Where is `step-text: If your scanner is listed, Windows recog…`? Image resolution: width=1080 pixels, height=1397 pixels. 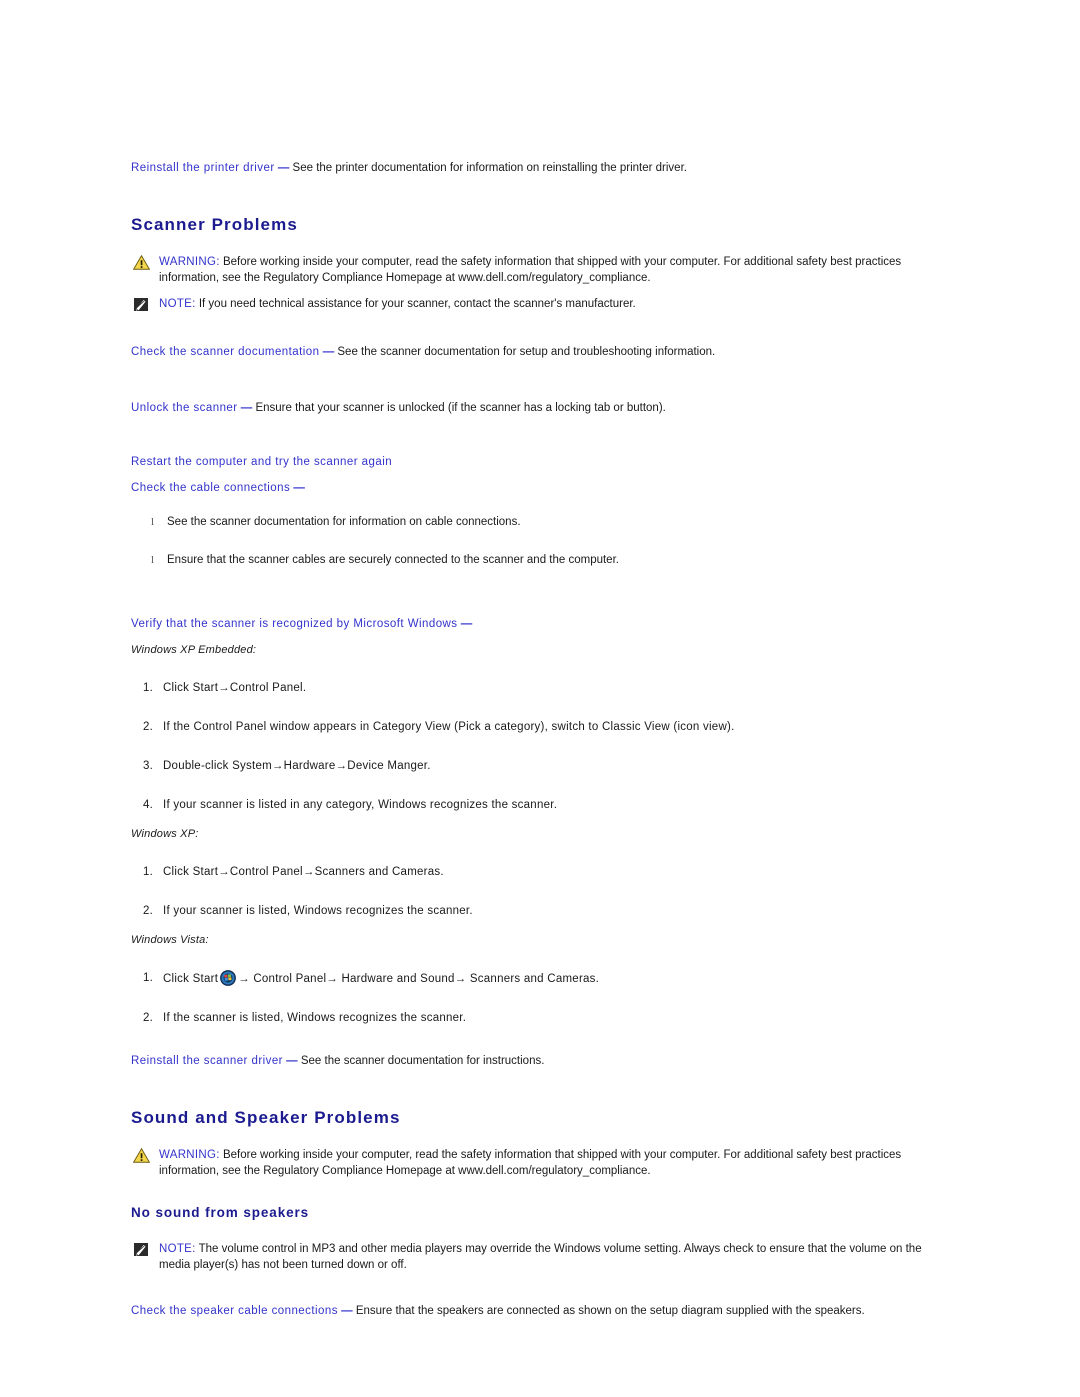
step-text: If your scanner is listed, Windows recog… is located at coordinates (318, 911).